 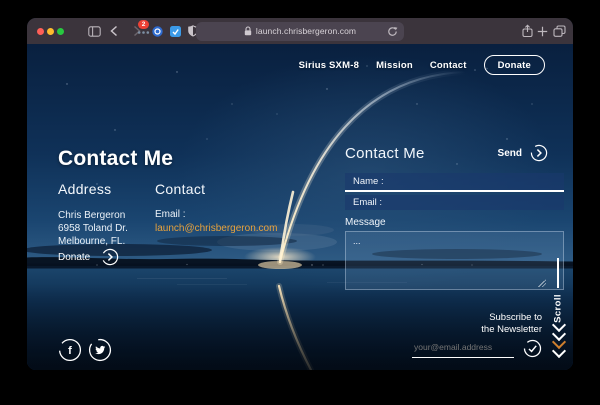 I want to click on newsletter-email-input, so click(x=463, y=348).